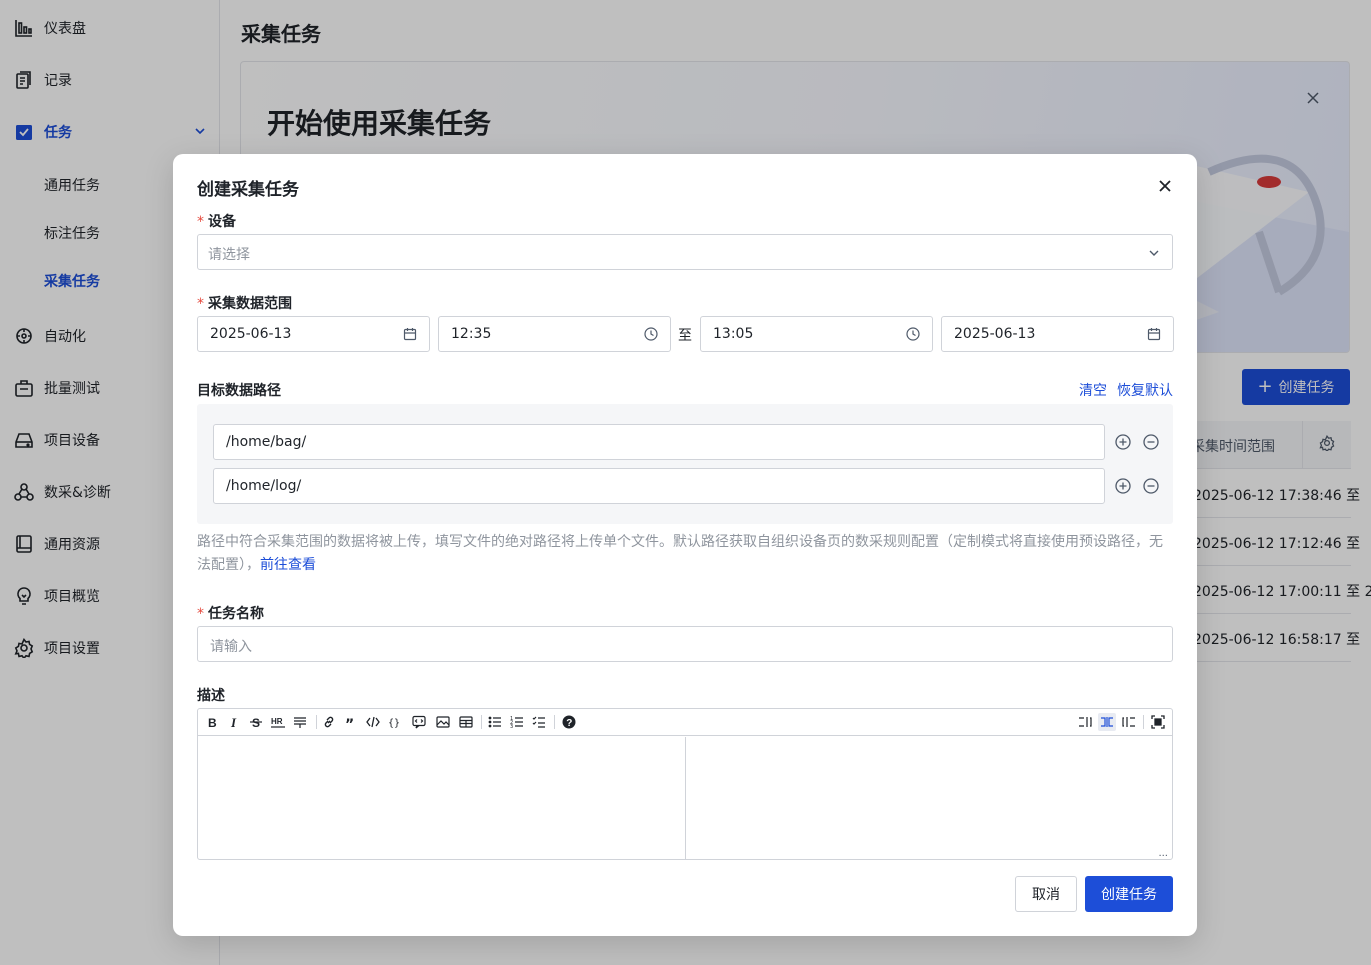 The height and width of the screenshot is (965, 1371). Describe the element at coordinates (313, 334) in the screenshot. I see `start-date-picker: 2025-06-13` at that location.